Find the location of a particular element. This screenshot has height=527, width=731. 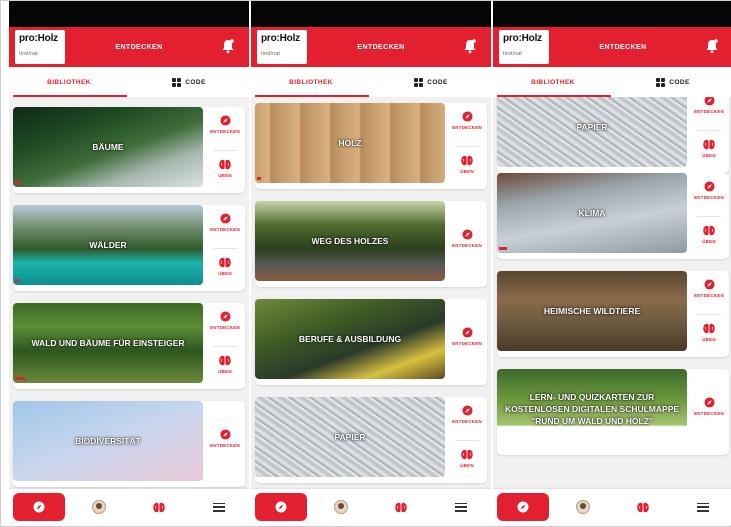

logo-text: pro:Holz is located at coordinates (38, 38).